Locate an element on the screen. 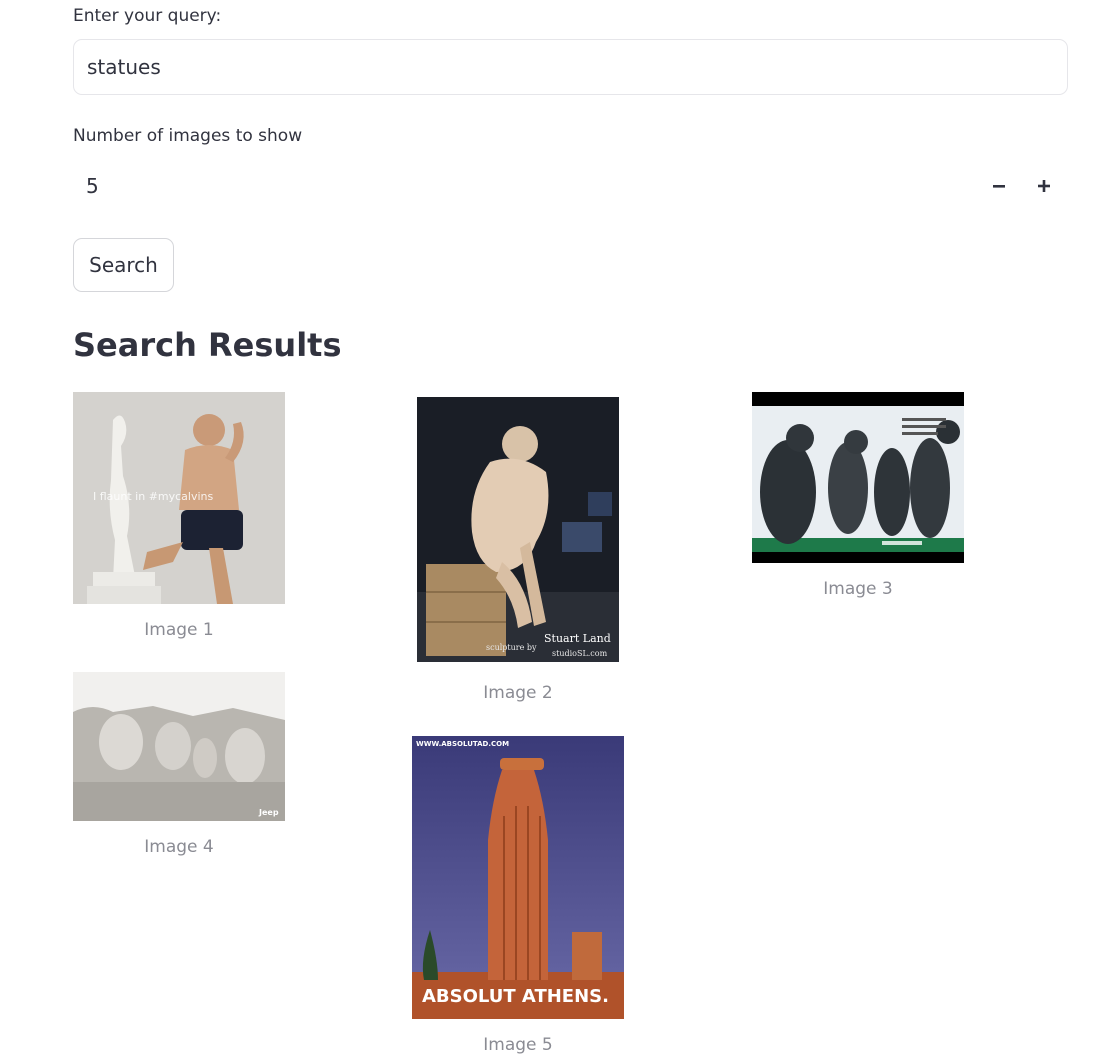  result-image-5: WWW.ABSOLUTAD.COM ABSOLUT ATHENS. is located at coordinates (518, 877).